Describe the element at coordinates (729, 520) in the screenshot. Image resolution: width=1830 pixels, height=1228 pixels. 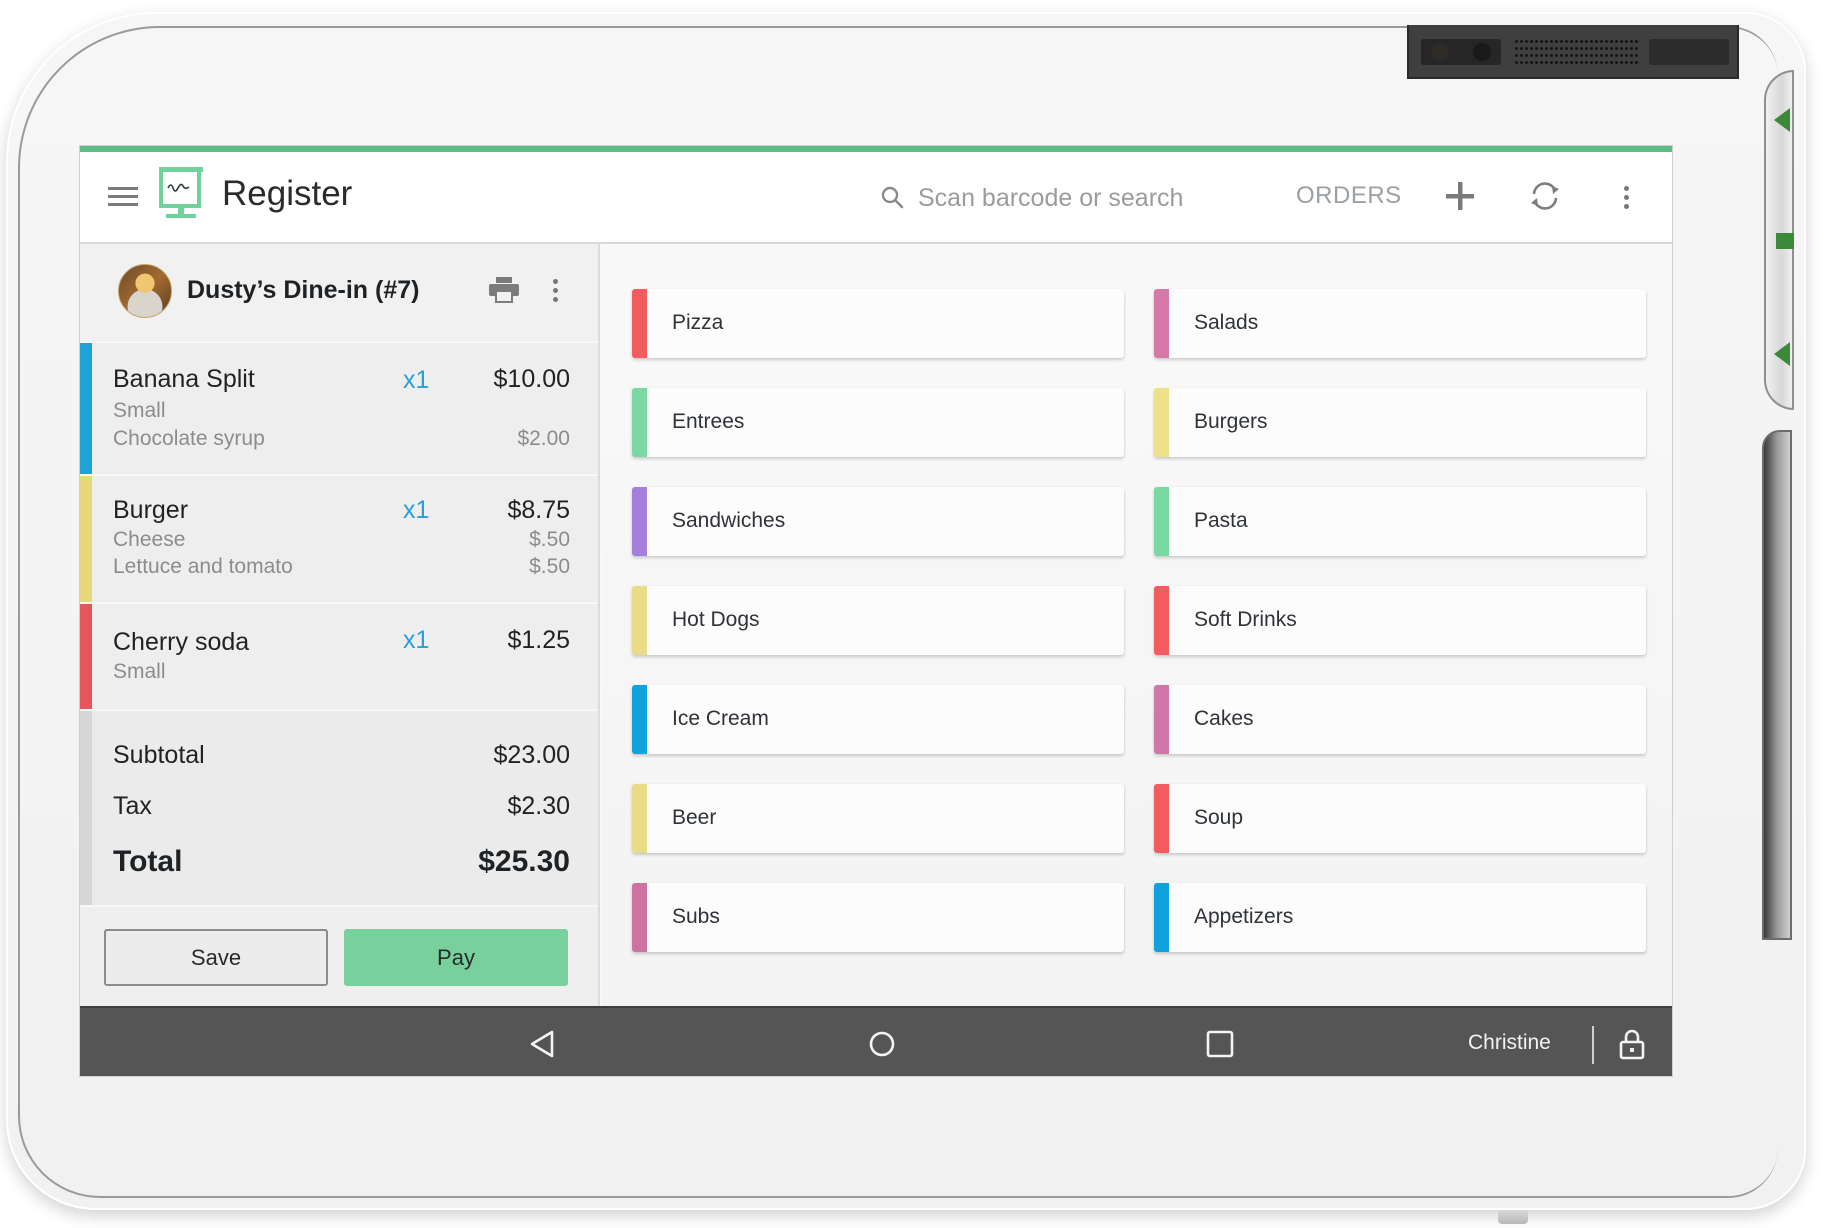
I see `category-label: Sandwiches` at that location.